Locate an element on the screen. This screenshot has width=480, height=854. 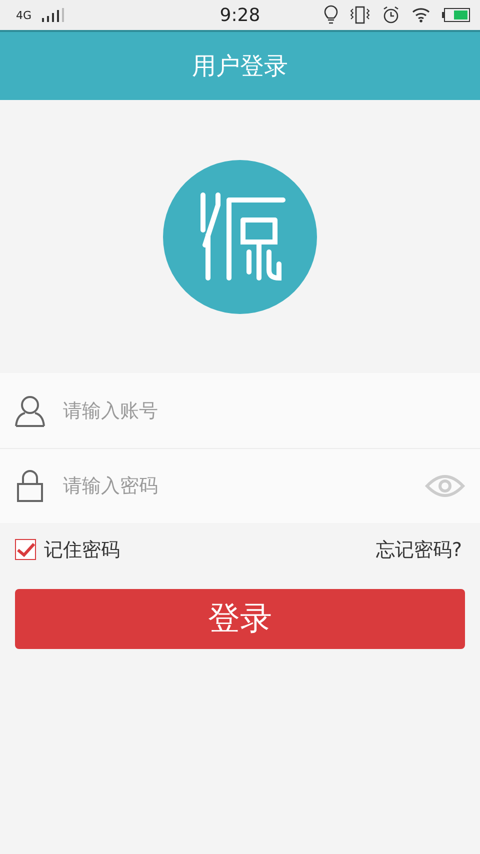
clock-time: 9:28 is located at coordinates (240, 15).